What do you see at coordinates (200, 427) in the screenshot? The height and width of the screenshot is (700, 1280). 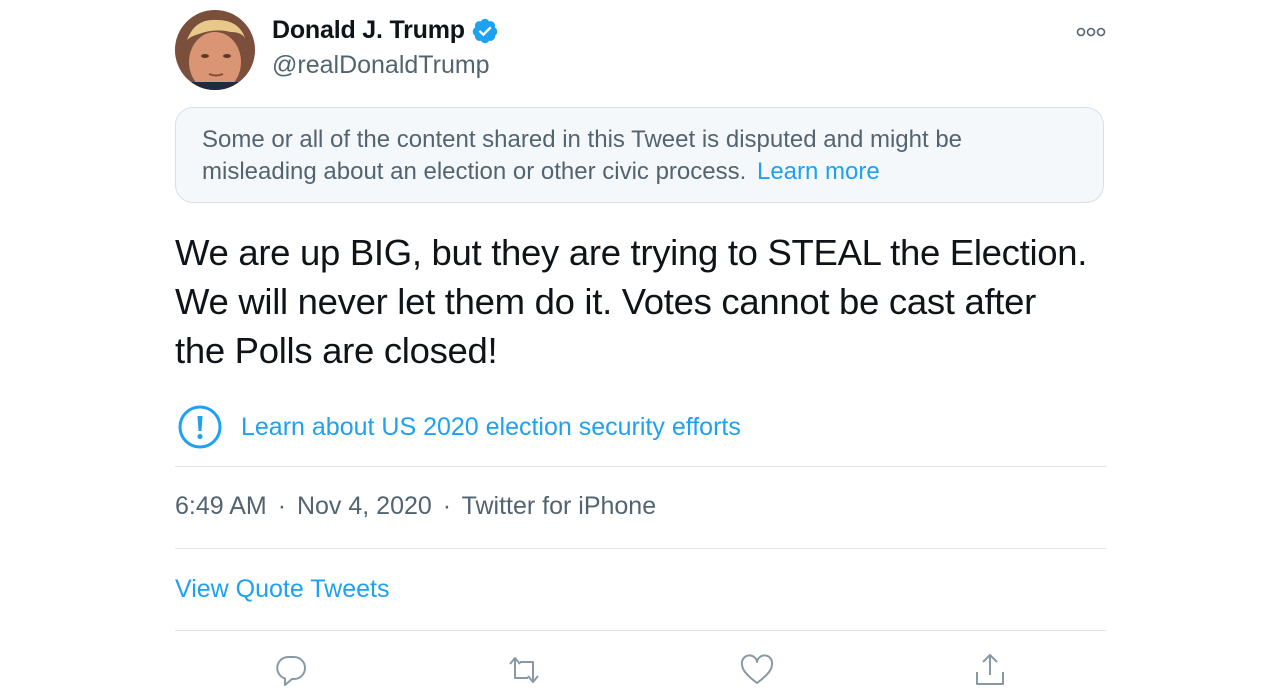 I see `exclamation-circle-icon` at bounding box center [200, 427].